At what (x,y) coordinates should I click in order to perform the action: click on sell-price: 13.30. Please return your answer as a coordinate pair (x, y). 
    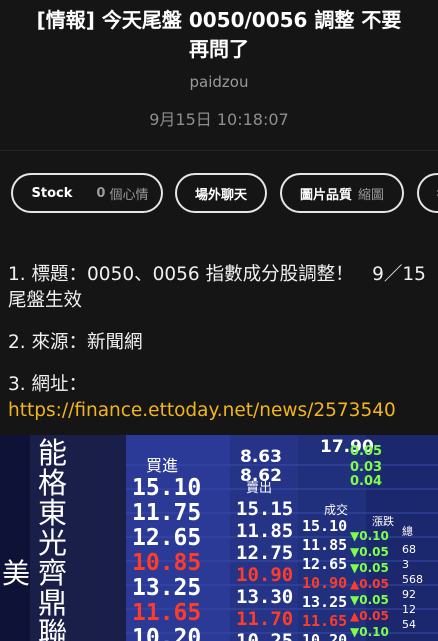
    Looking at the image, I should click on (264, 597).